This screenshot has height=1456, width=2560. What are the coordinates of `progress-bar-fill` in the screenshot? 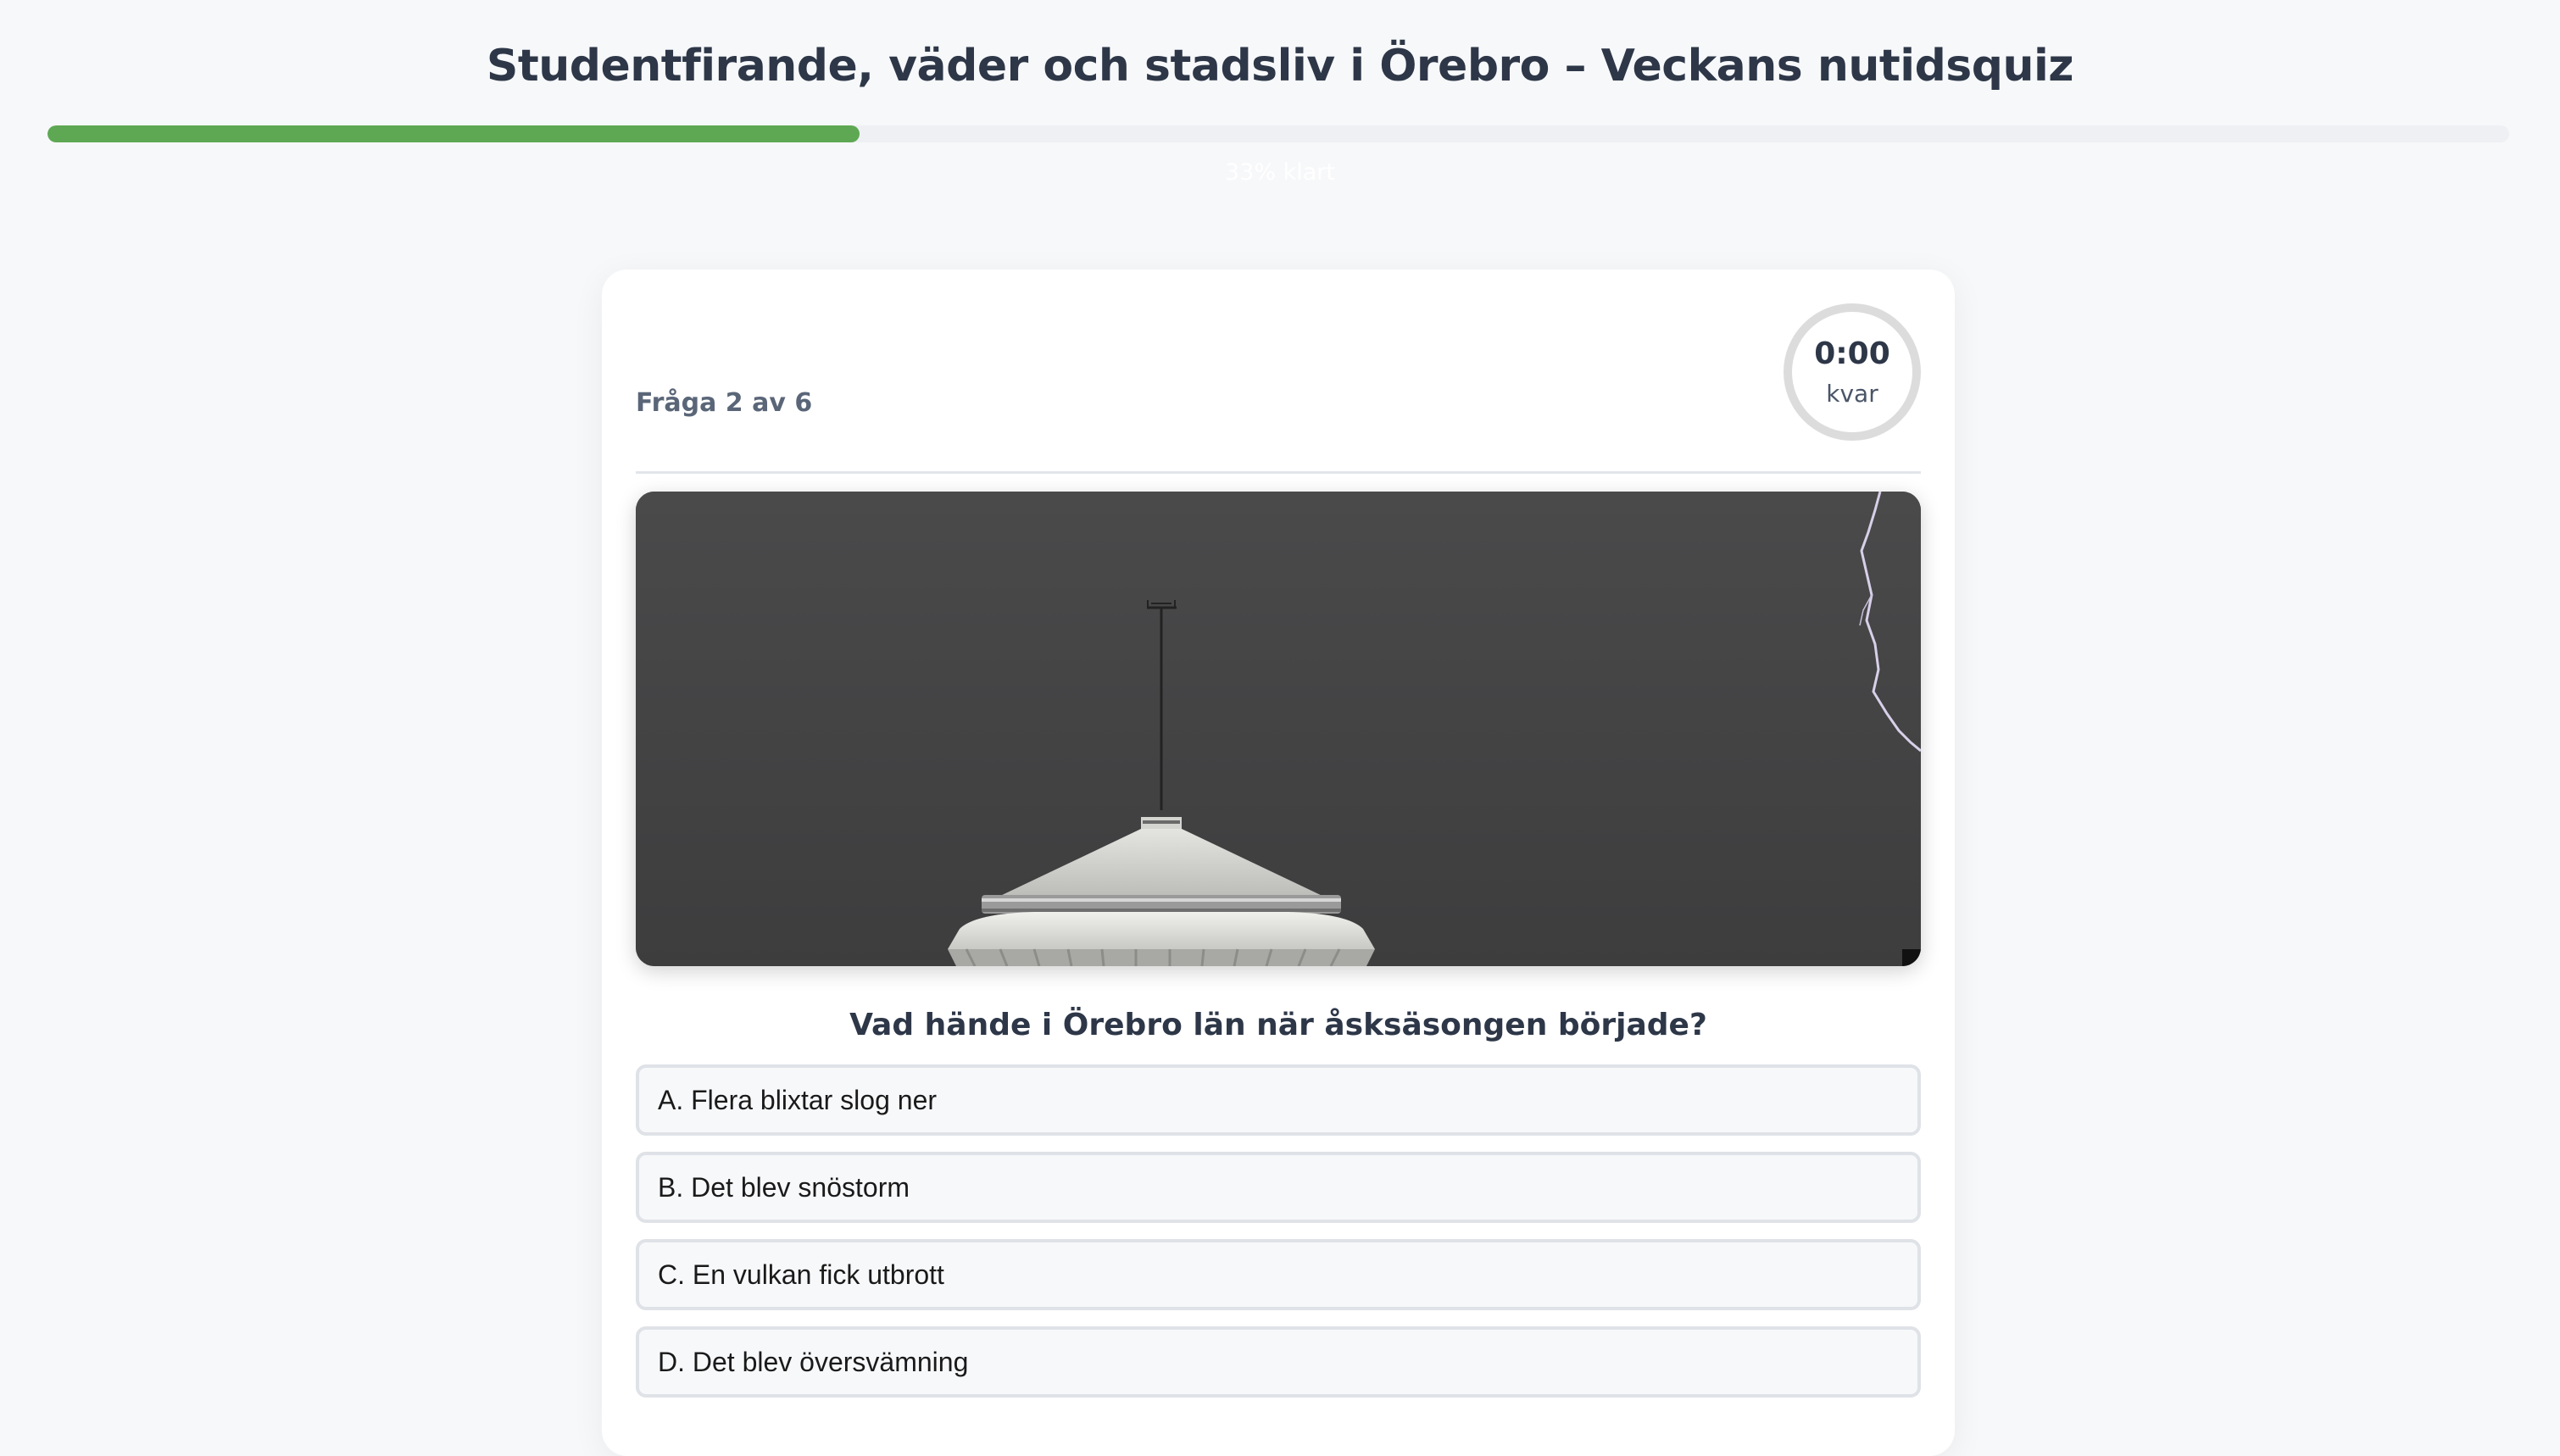 It's located at (453, 134).